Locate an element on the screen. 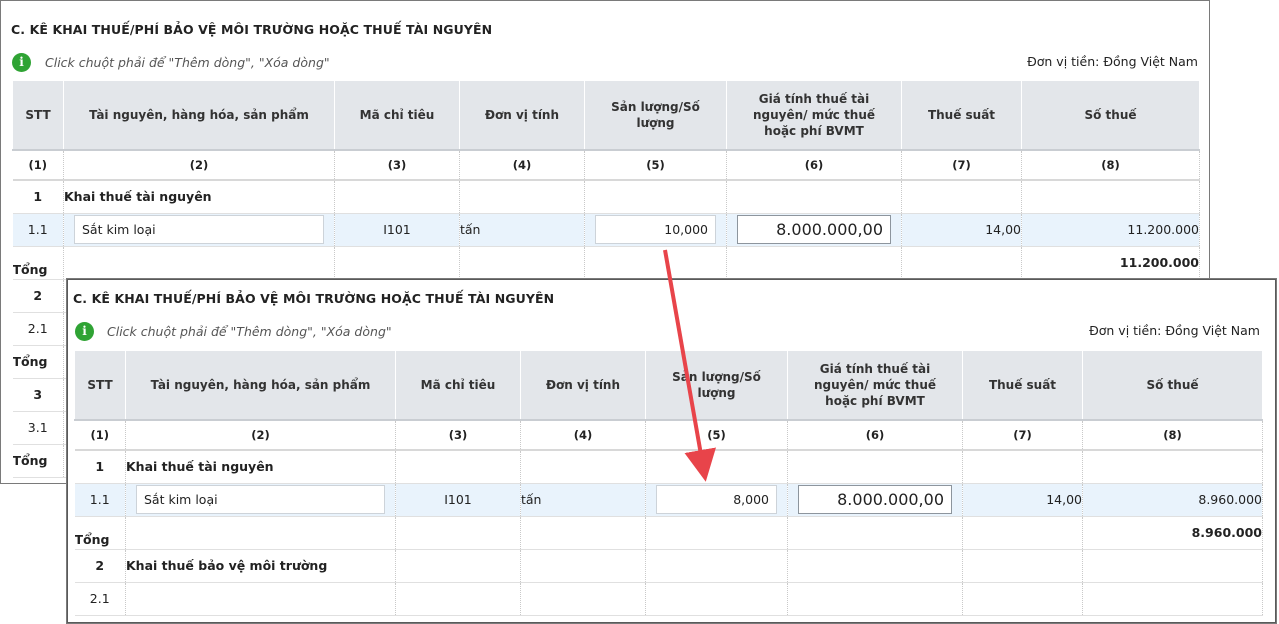 Image resolution: width=1279 pixels, height=624 pixels. tax-cell: 11.200.000 is located at coordinates (1110, 230).